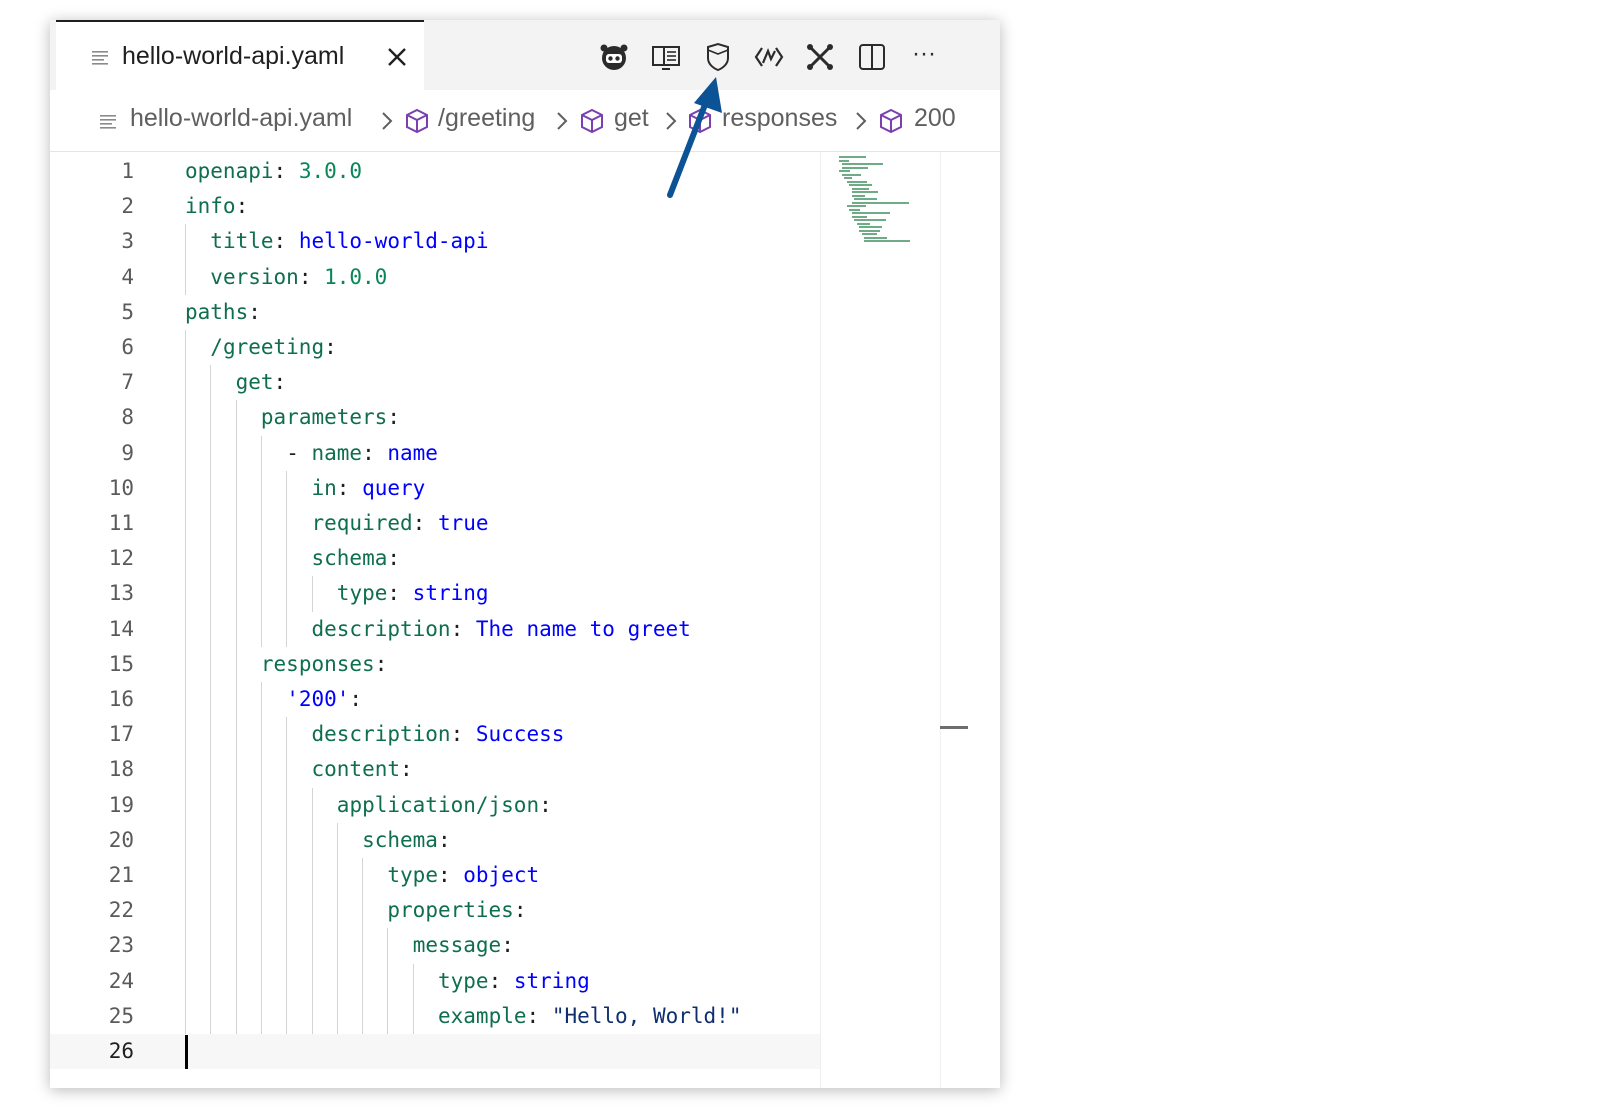 The image size is (1600, 1108). I want to click on open-preview-icon, so click(666, 57).